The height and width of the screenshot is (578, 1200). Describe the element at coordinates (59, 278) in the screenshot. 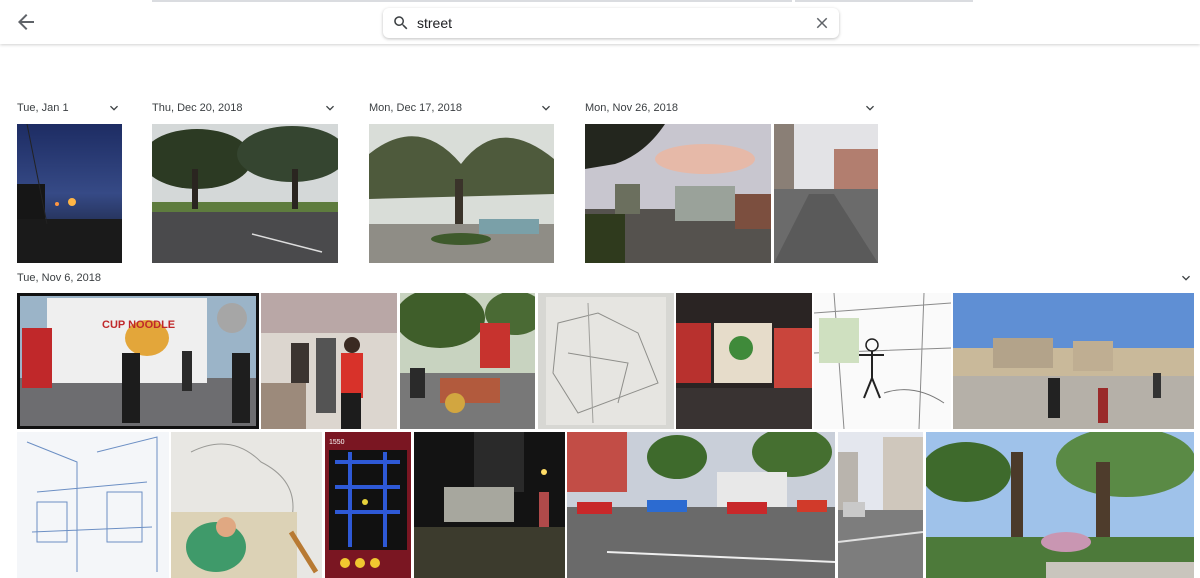

I see `date-header: Tue, Nov 6, 2018` at that location.